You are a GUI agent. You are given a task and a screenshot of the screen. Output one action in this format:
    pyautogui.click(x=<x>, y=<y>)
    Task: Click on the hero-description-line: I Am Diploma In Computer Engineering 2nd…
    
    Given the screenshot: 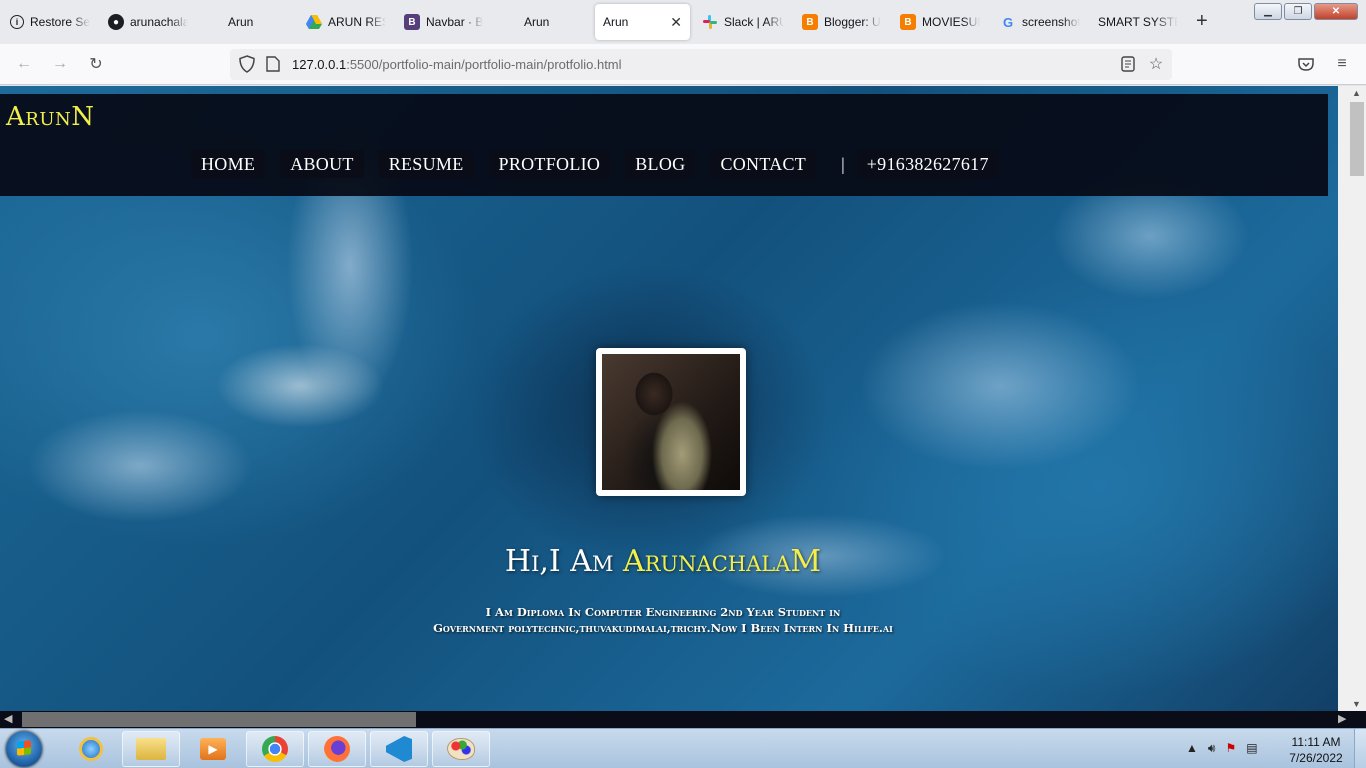 What is the action you would take?
    pyautogui.click(x=663, y=612)
    